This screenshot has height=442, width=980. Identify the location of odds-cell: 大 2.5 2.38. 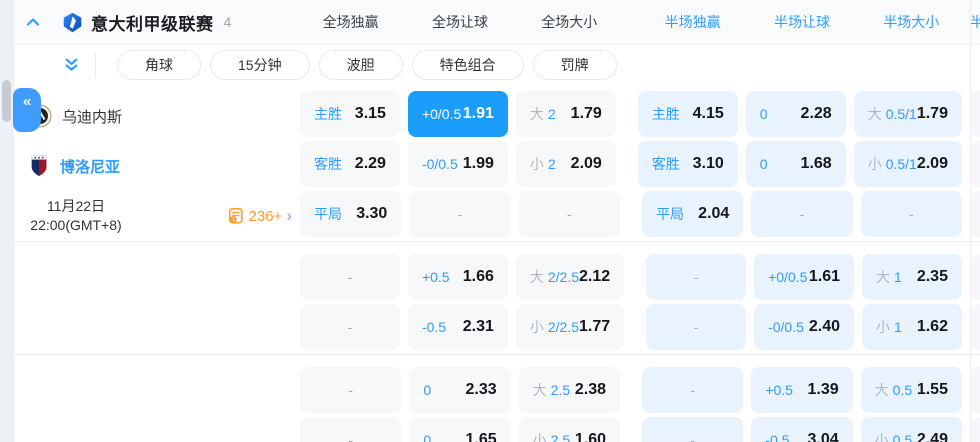
(569, 390).